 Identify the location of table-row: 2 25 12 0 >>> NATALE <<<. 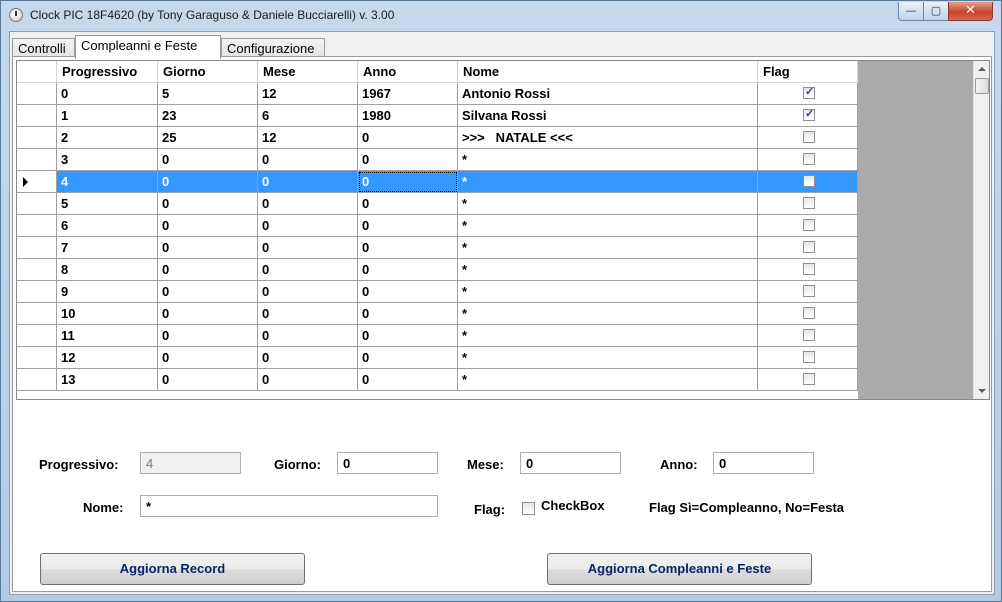
(437, 138).